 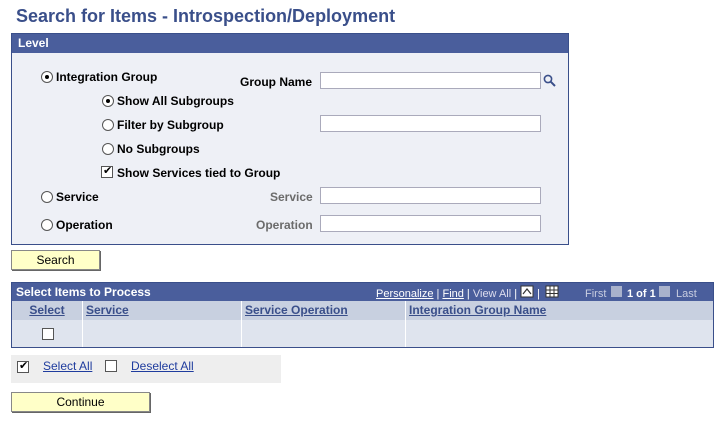 I want to click on filter-by-subgroup-label: Filter by Subgroup, so click(x=170, y=125).